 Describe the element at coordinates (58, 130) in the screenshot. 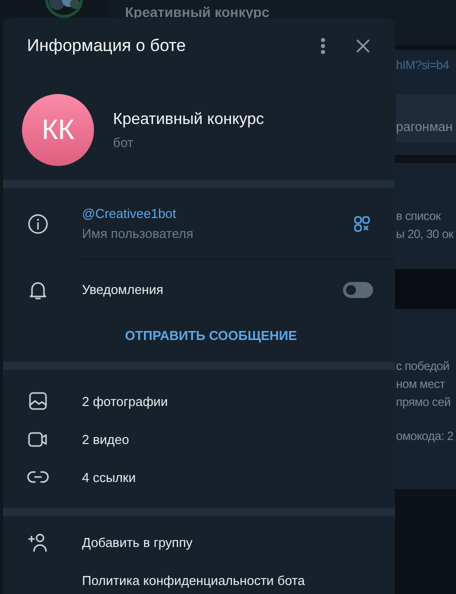

I see `avatar: КК` at that location.